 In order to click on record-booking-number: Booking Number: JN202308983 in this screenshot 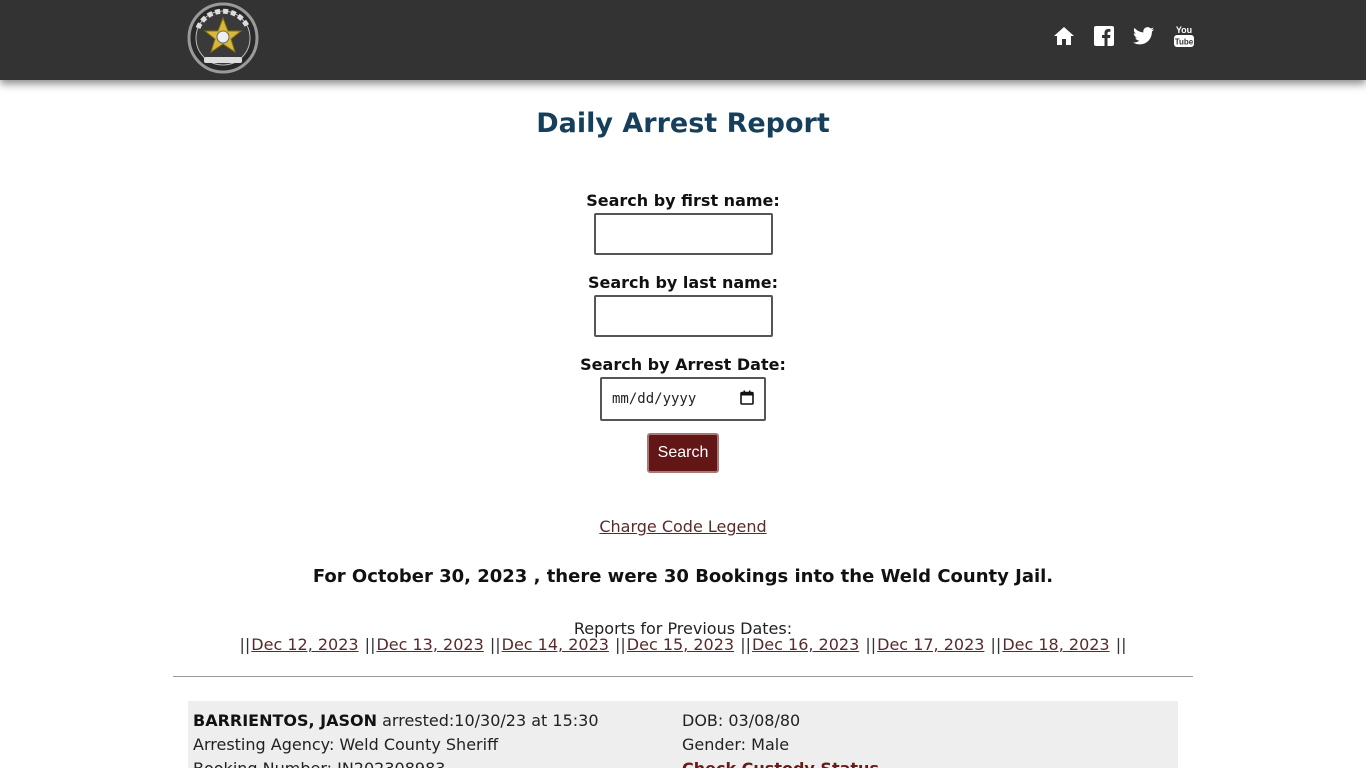, I will do `click(319, 763)`.